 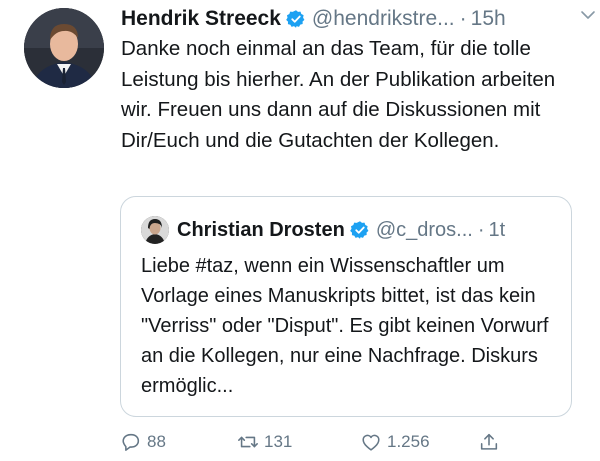 I want to click on reply-count: 88, so click(x=156, y=441).